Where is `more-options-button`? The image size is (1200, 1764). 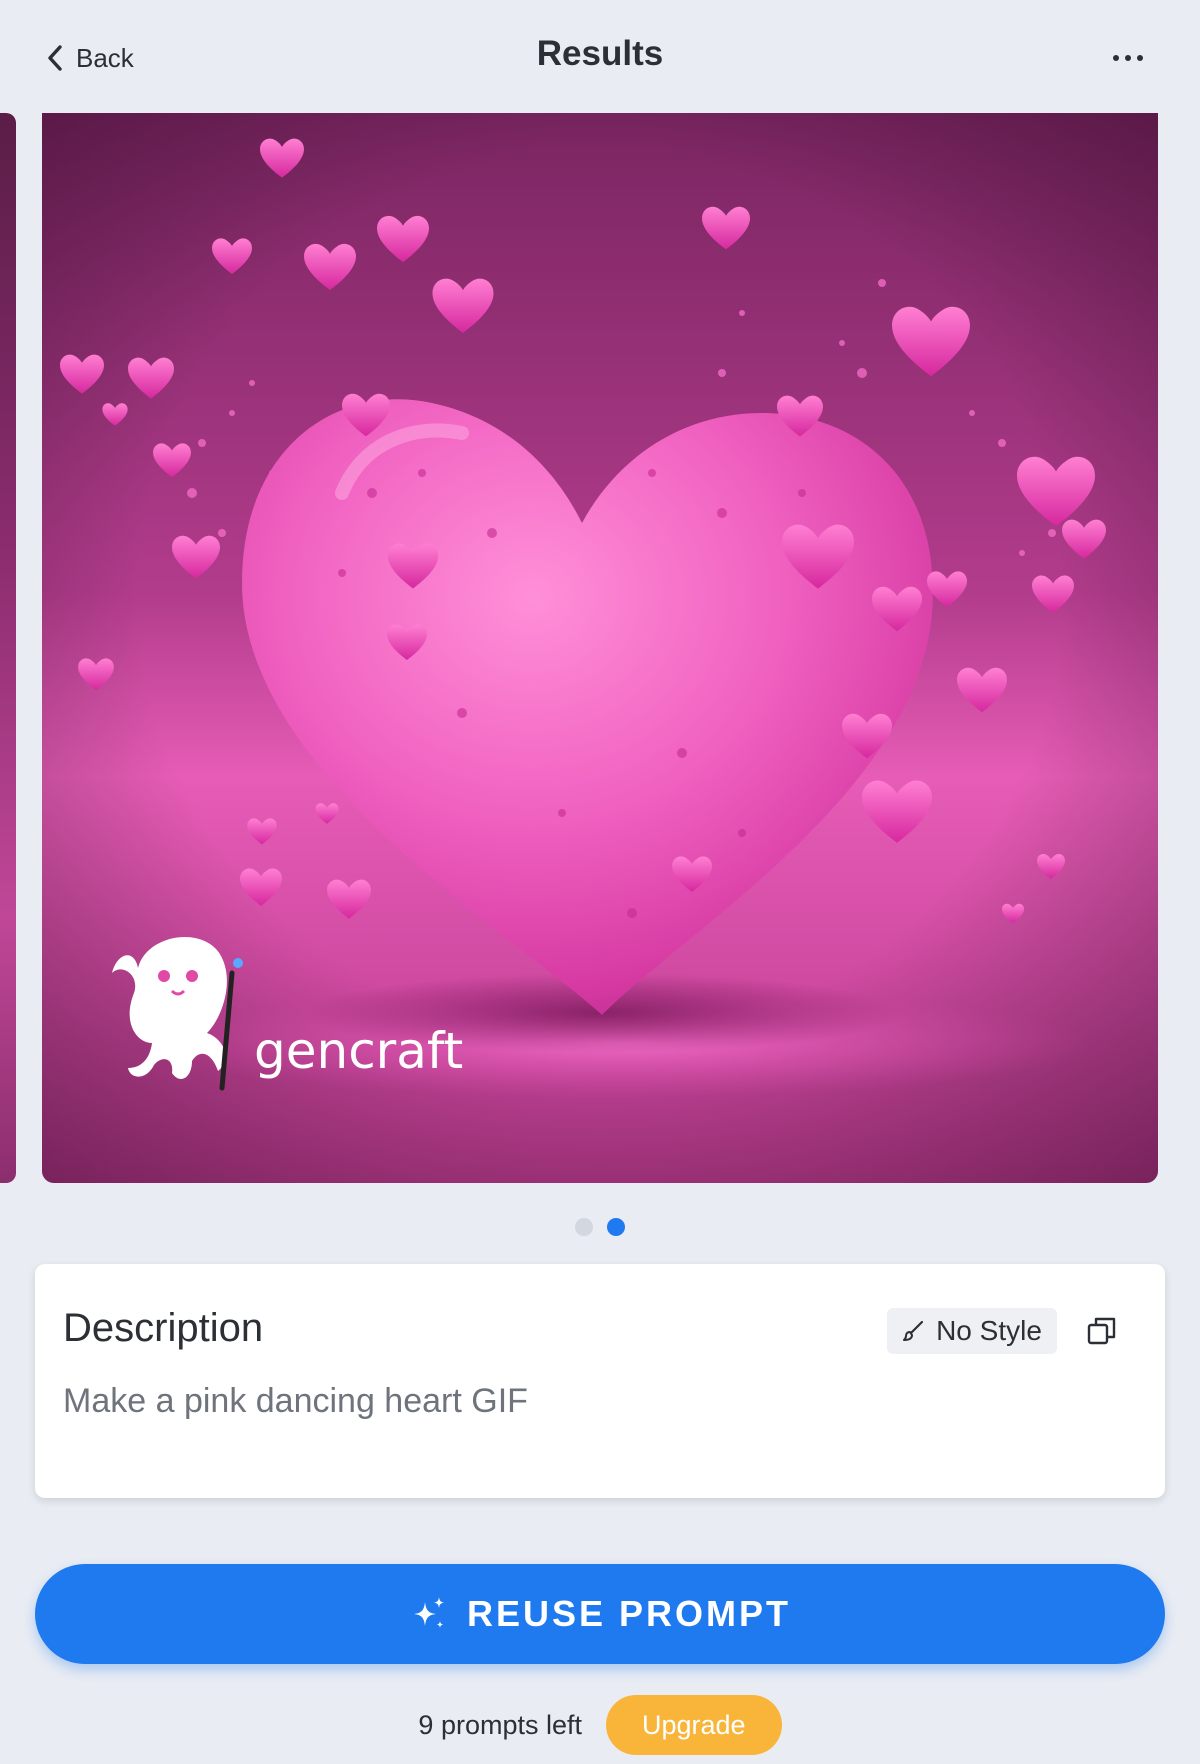 more-options-button is located at coordinates (1128, 58).